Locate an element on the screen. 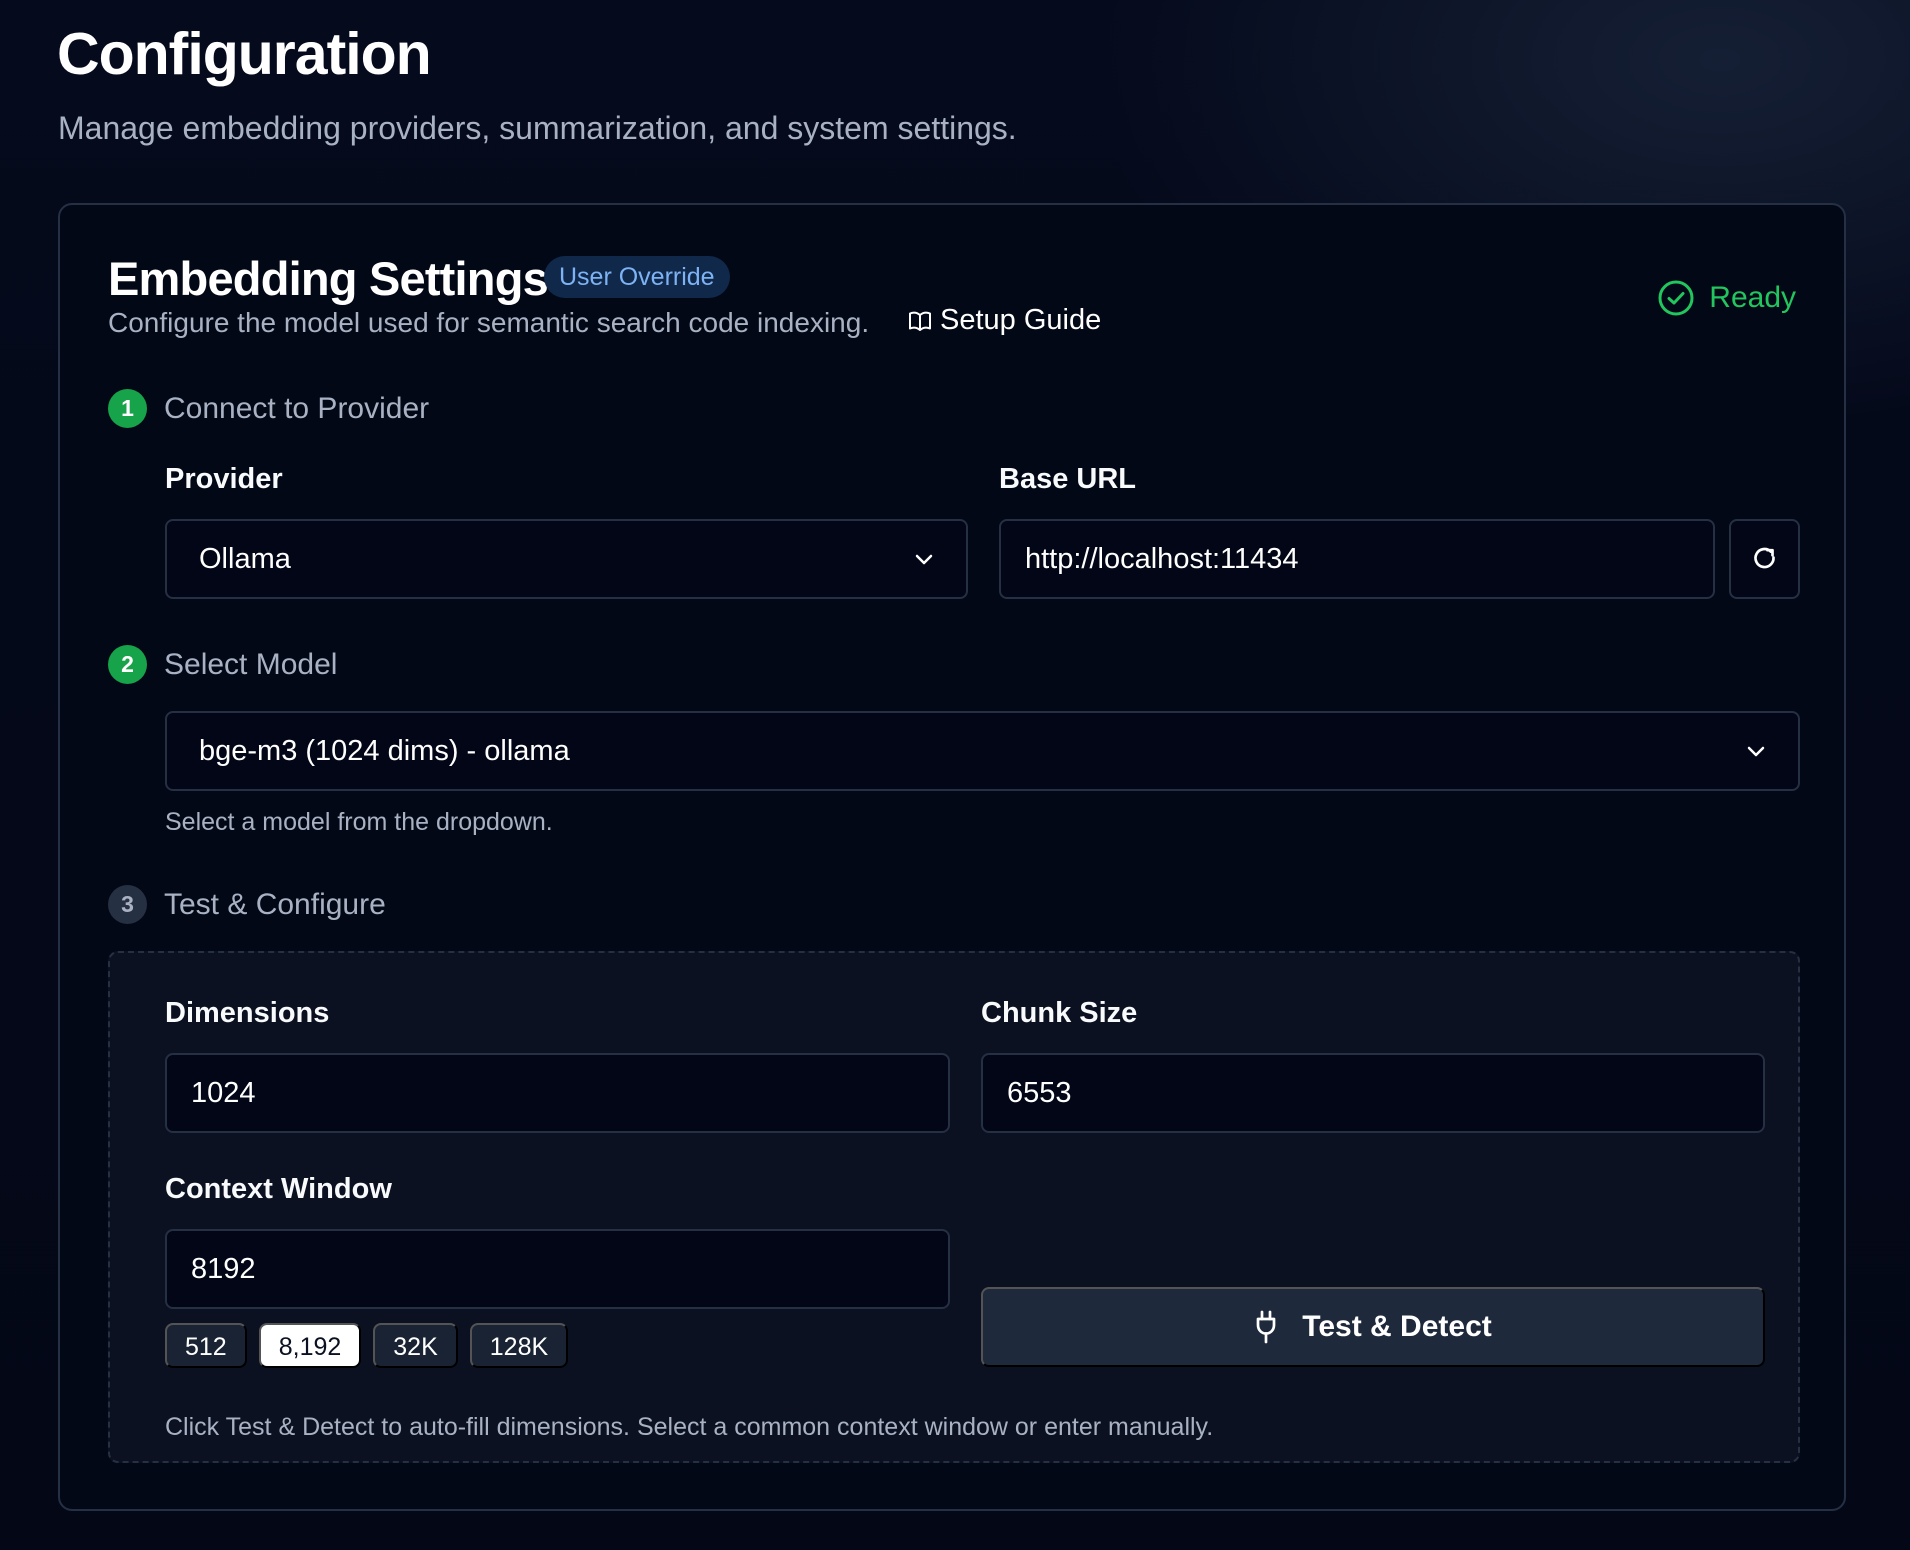  chunk-size-input is located at coordinates (1373, 1093).